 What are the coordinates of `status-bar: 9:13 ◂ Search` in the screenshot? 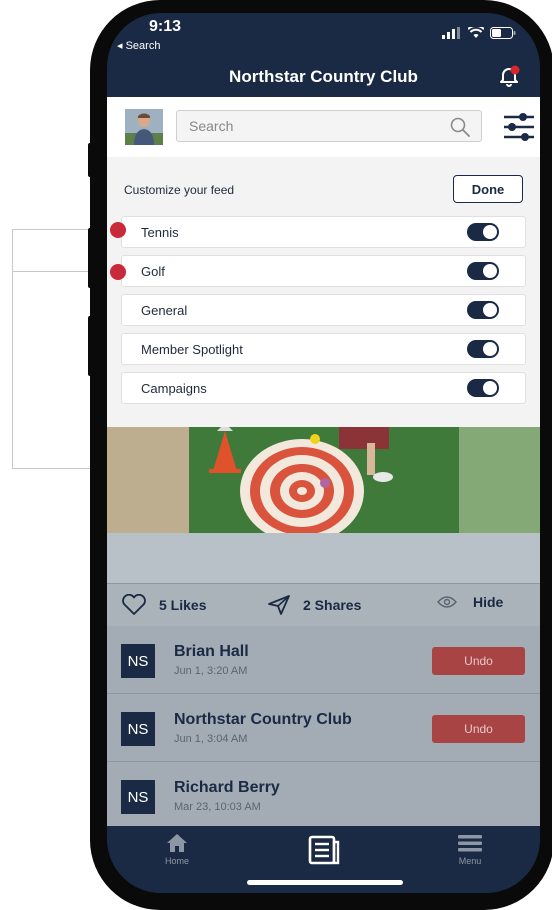 It's located at (323, 35).